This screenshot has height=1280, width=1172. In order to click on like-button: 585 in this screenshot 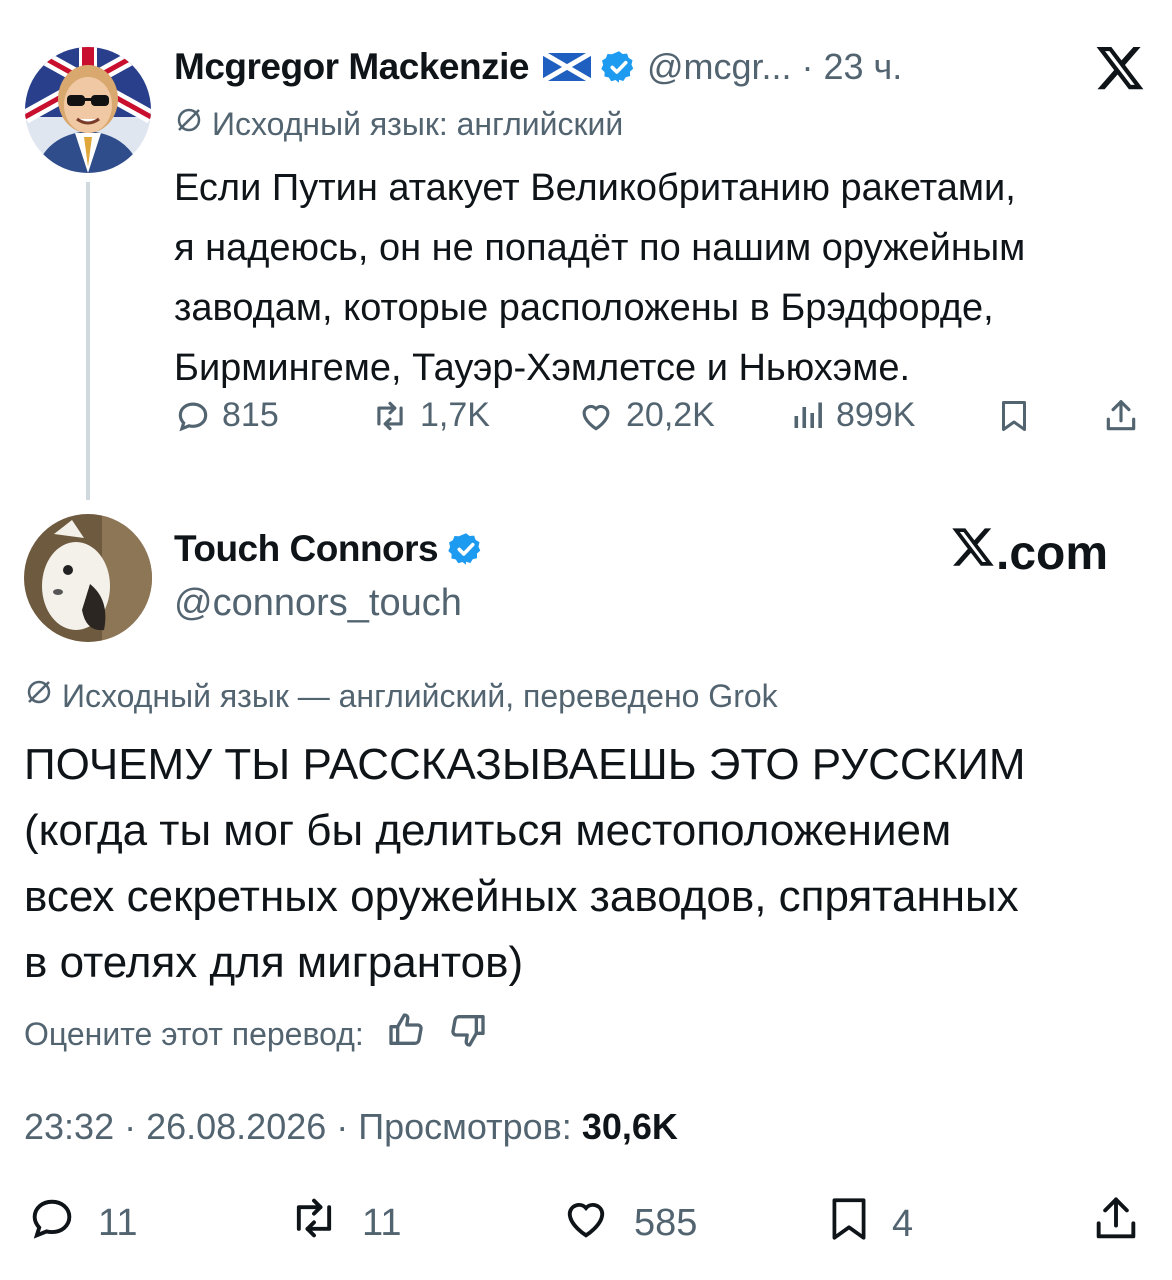, I will do `click(626, 1223)`.